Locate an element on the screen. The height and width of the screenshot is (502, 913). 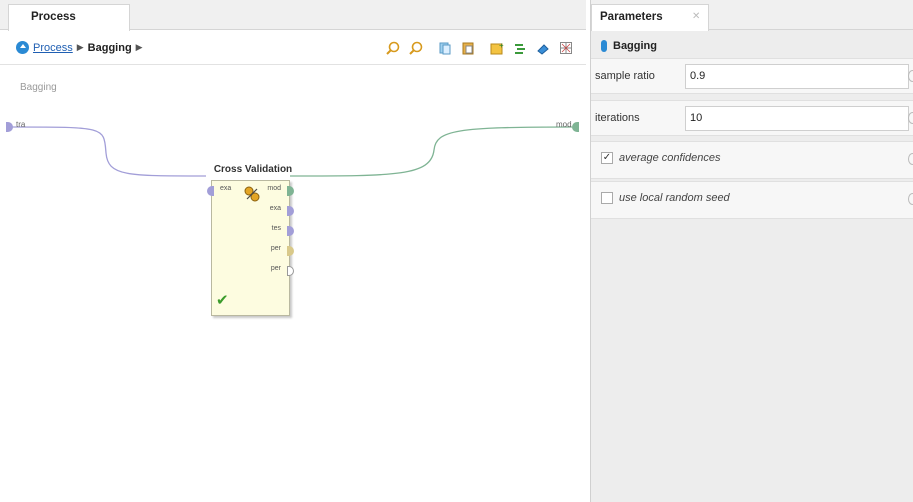
param-row-iterations: iterations 10 is located at coordinates (752, 118).